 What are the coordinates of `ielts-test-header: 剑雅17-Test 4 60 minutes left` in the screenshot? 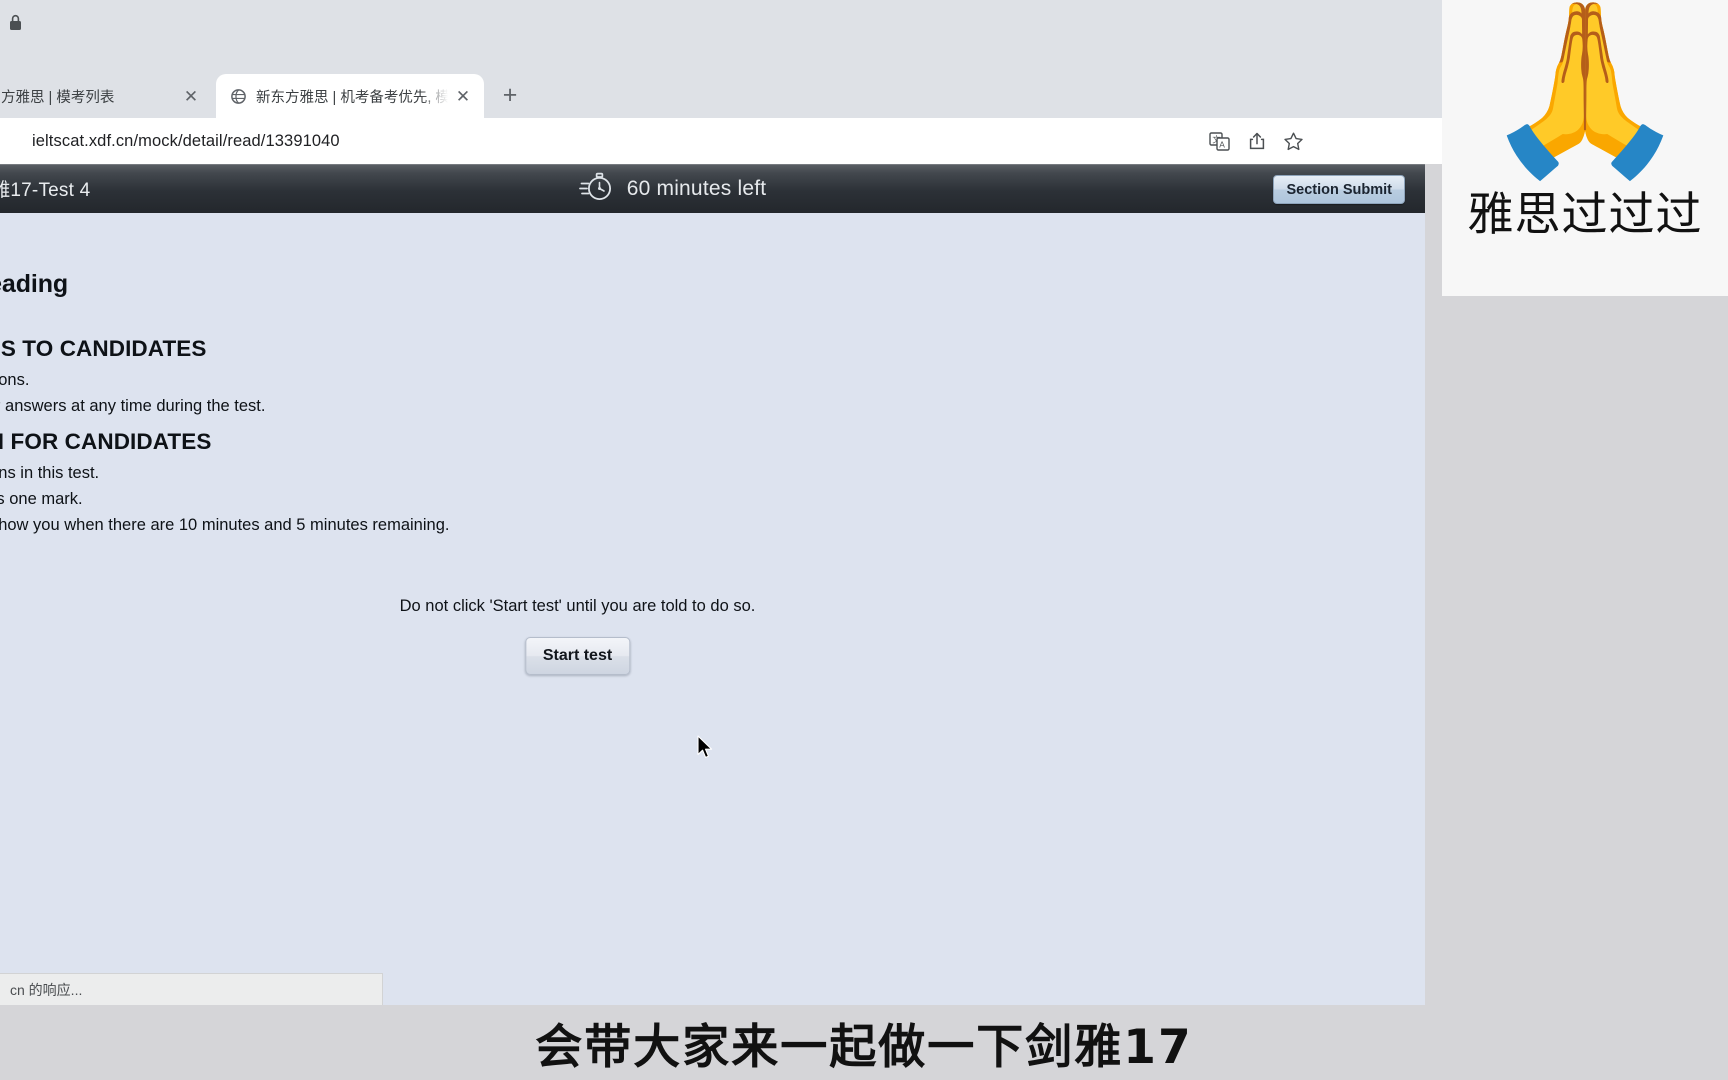 It's located at (712, 188).